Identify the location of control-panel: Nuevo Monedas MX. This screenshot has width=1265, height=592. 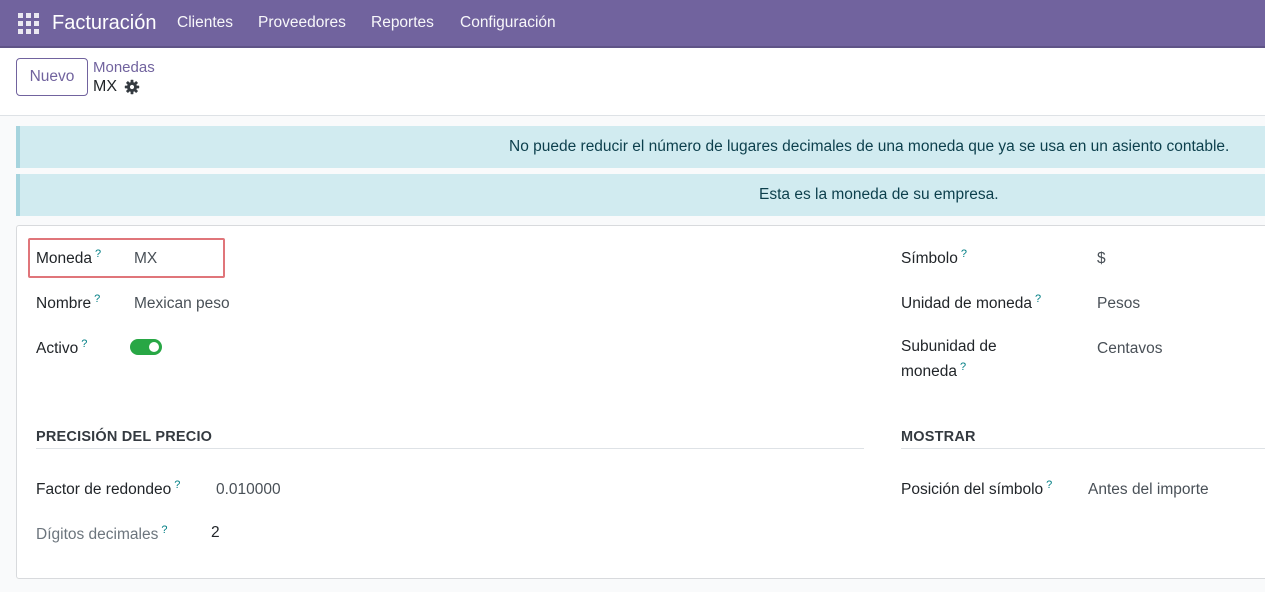
(632, 82).